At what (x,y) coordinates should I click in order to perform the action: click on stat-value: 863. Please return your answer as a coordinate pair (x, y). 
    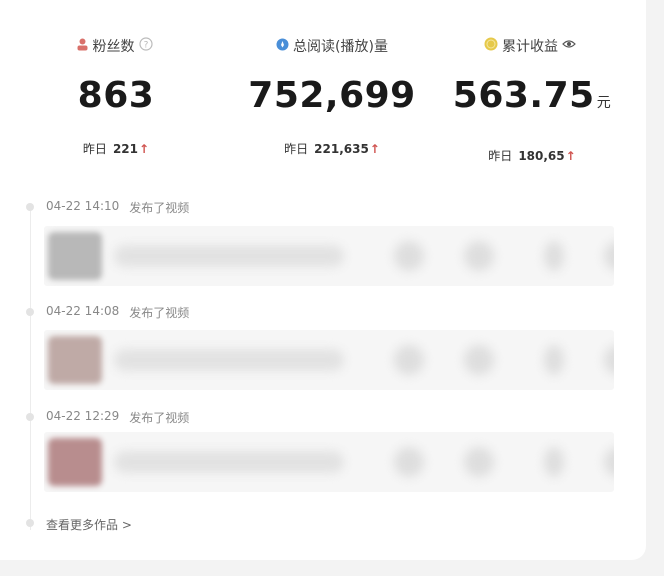
    Looking at the image, I should click on (116, 95).